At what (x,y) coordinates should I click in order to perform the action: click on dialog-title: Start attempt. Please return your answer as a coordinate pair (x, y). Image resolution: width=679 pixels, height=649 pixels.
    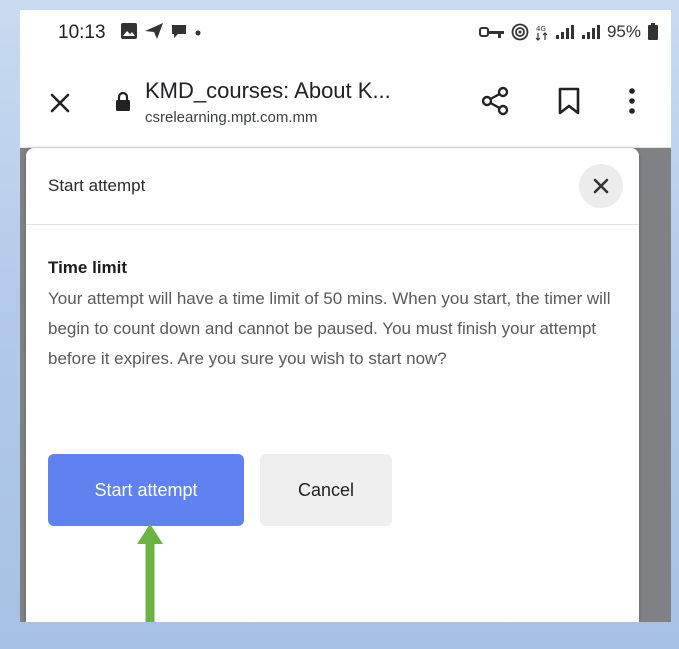
    Looking at the image, I should click on (97, 185).